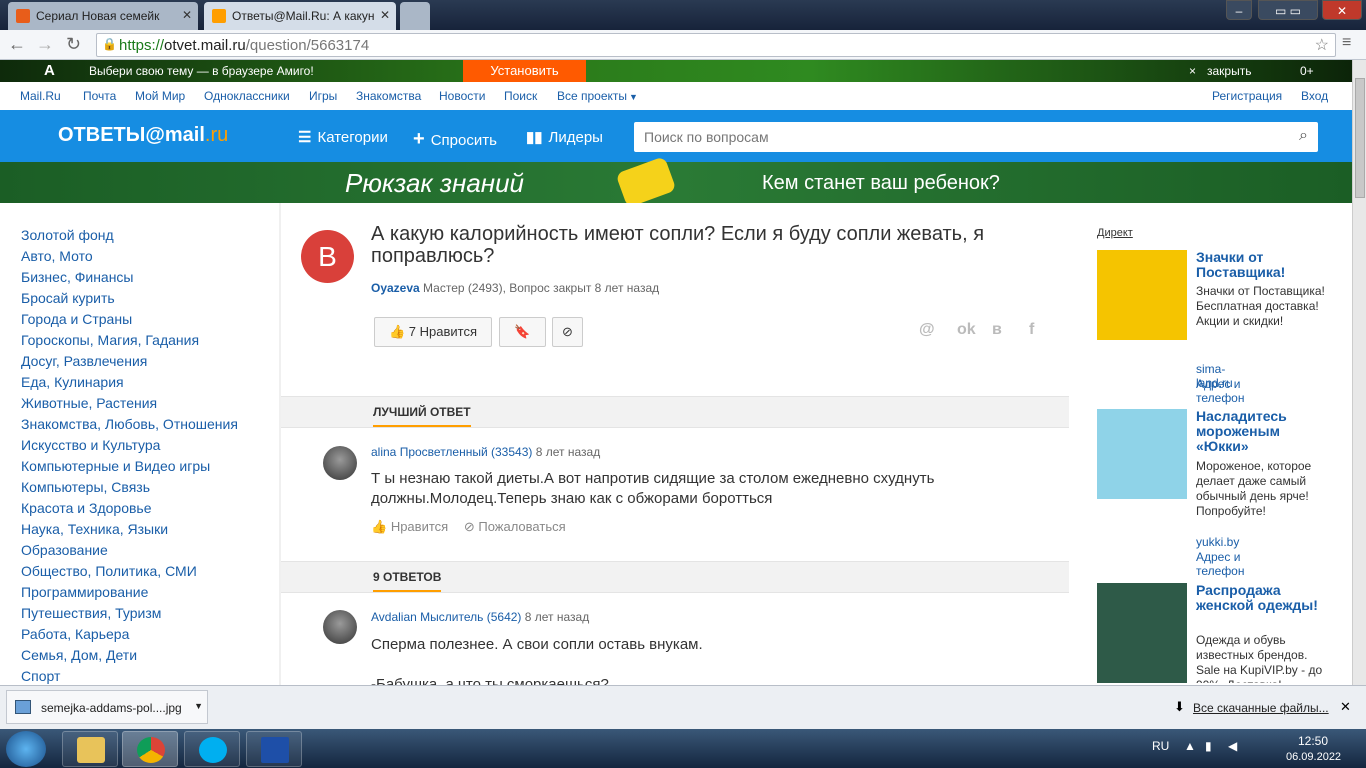  I want to click on author-avatar: B, so click(327, 256).